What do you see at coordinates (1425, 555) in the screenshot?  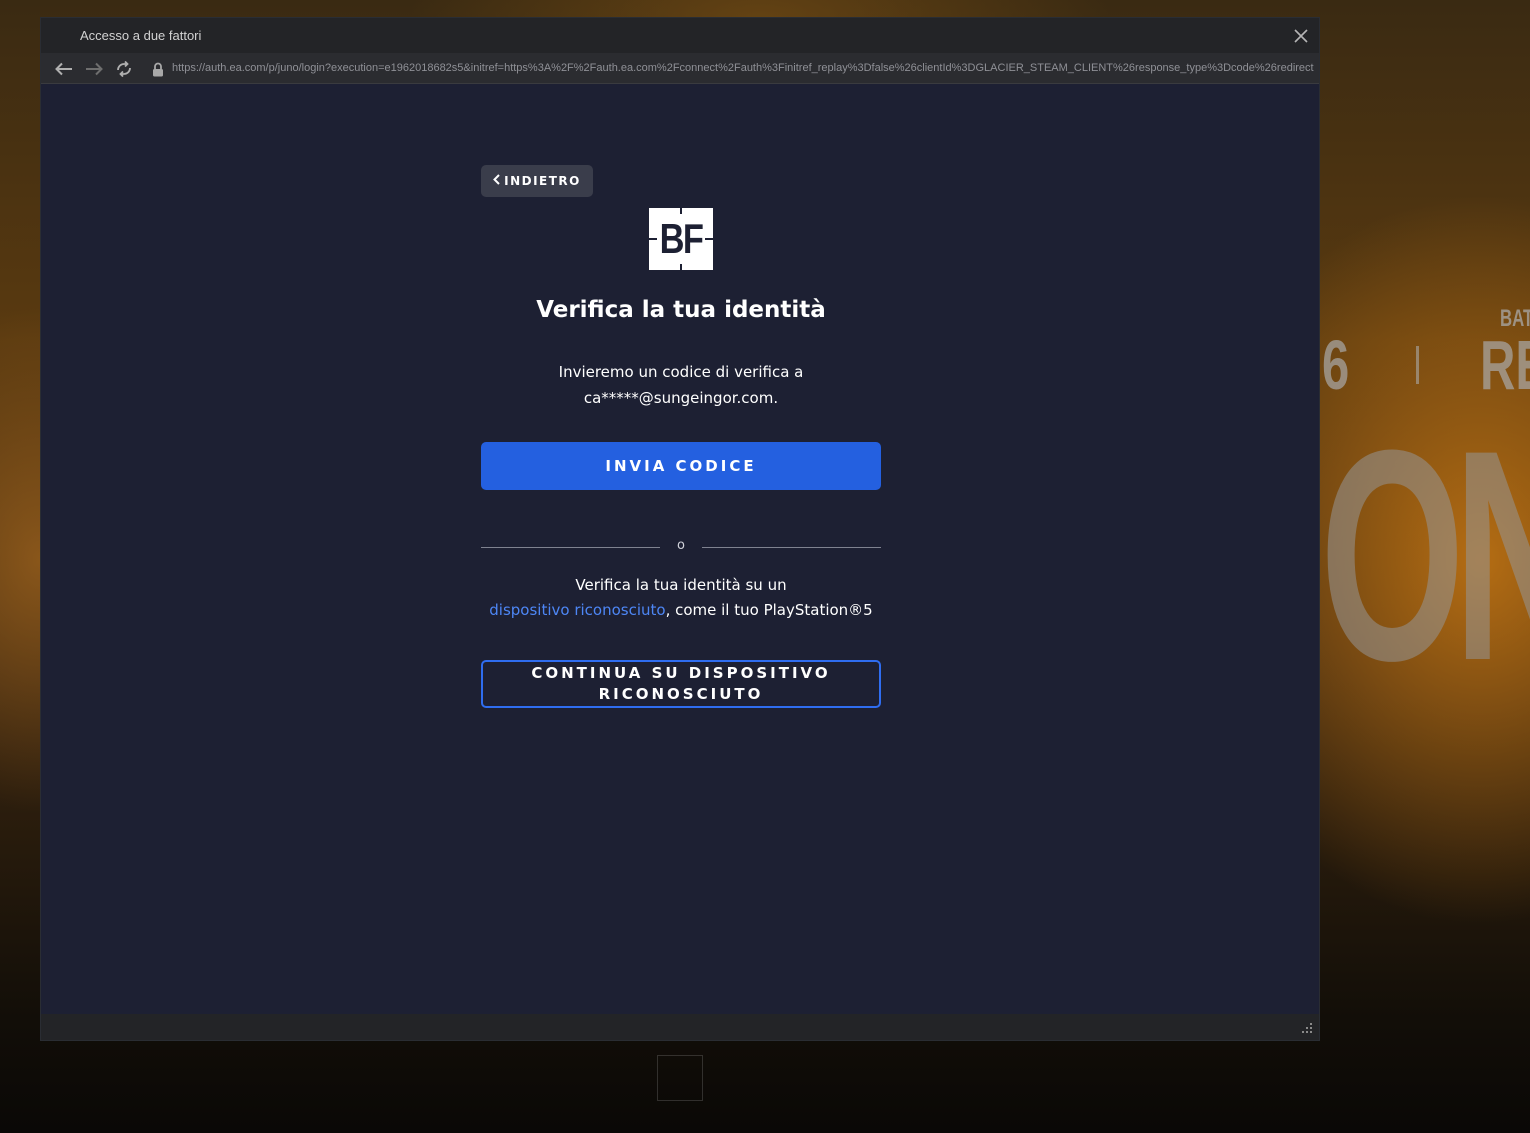 I see `background-big-word: ON` at bounding box center [1425, 555].